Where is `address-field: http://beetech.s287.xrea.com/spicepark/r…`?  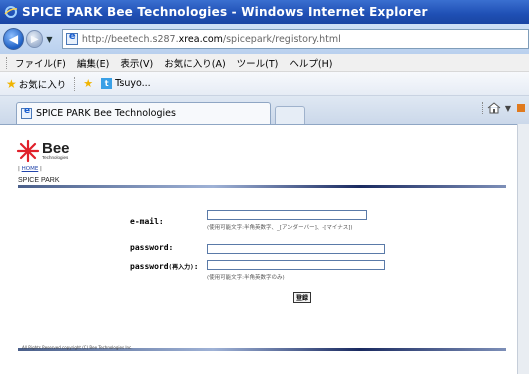 address-field: http://beetech.s287.xrea.com/spicepark/r… is located at coordinates (295, 39).